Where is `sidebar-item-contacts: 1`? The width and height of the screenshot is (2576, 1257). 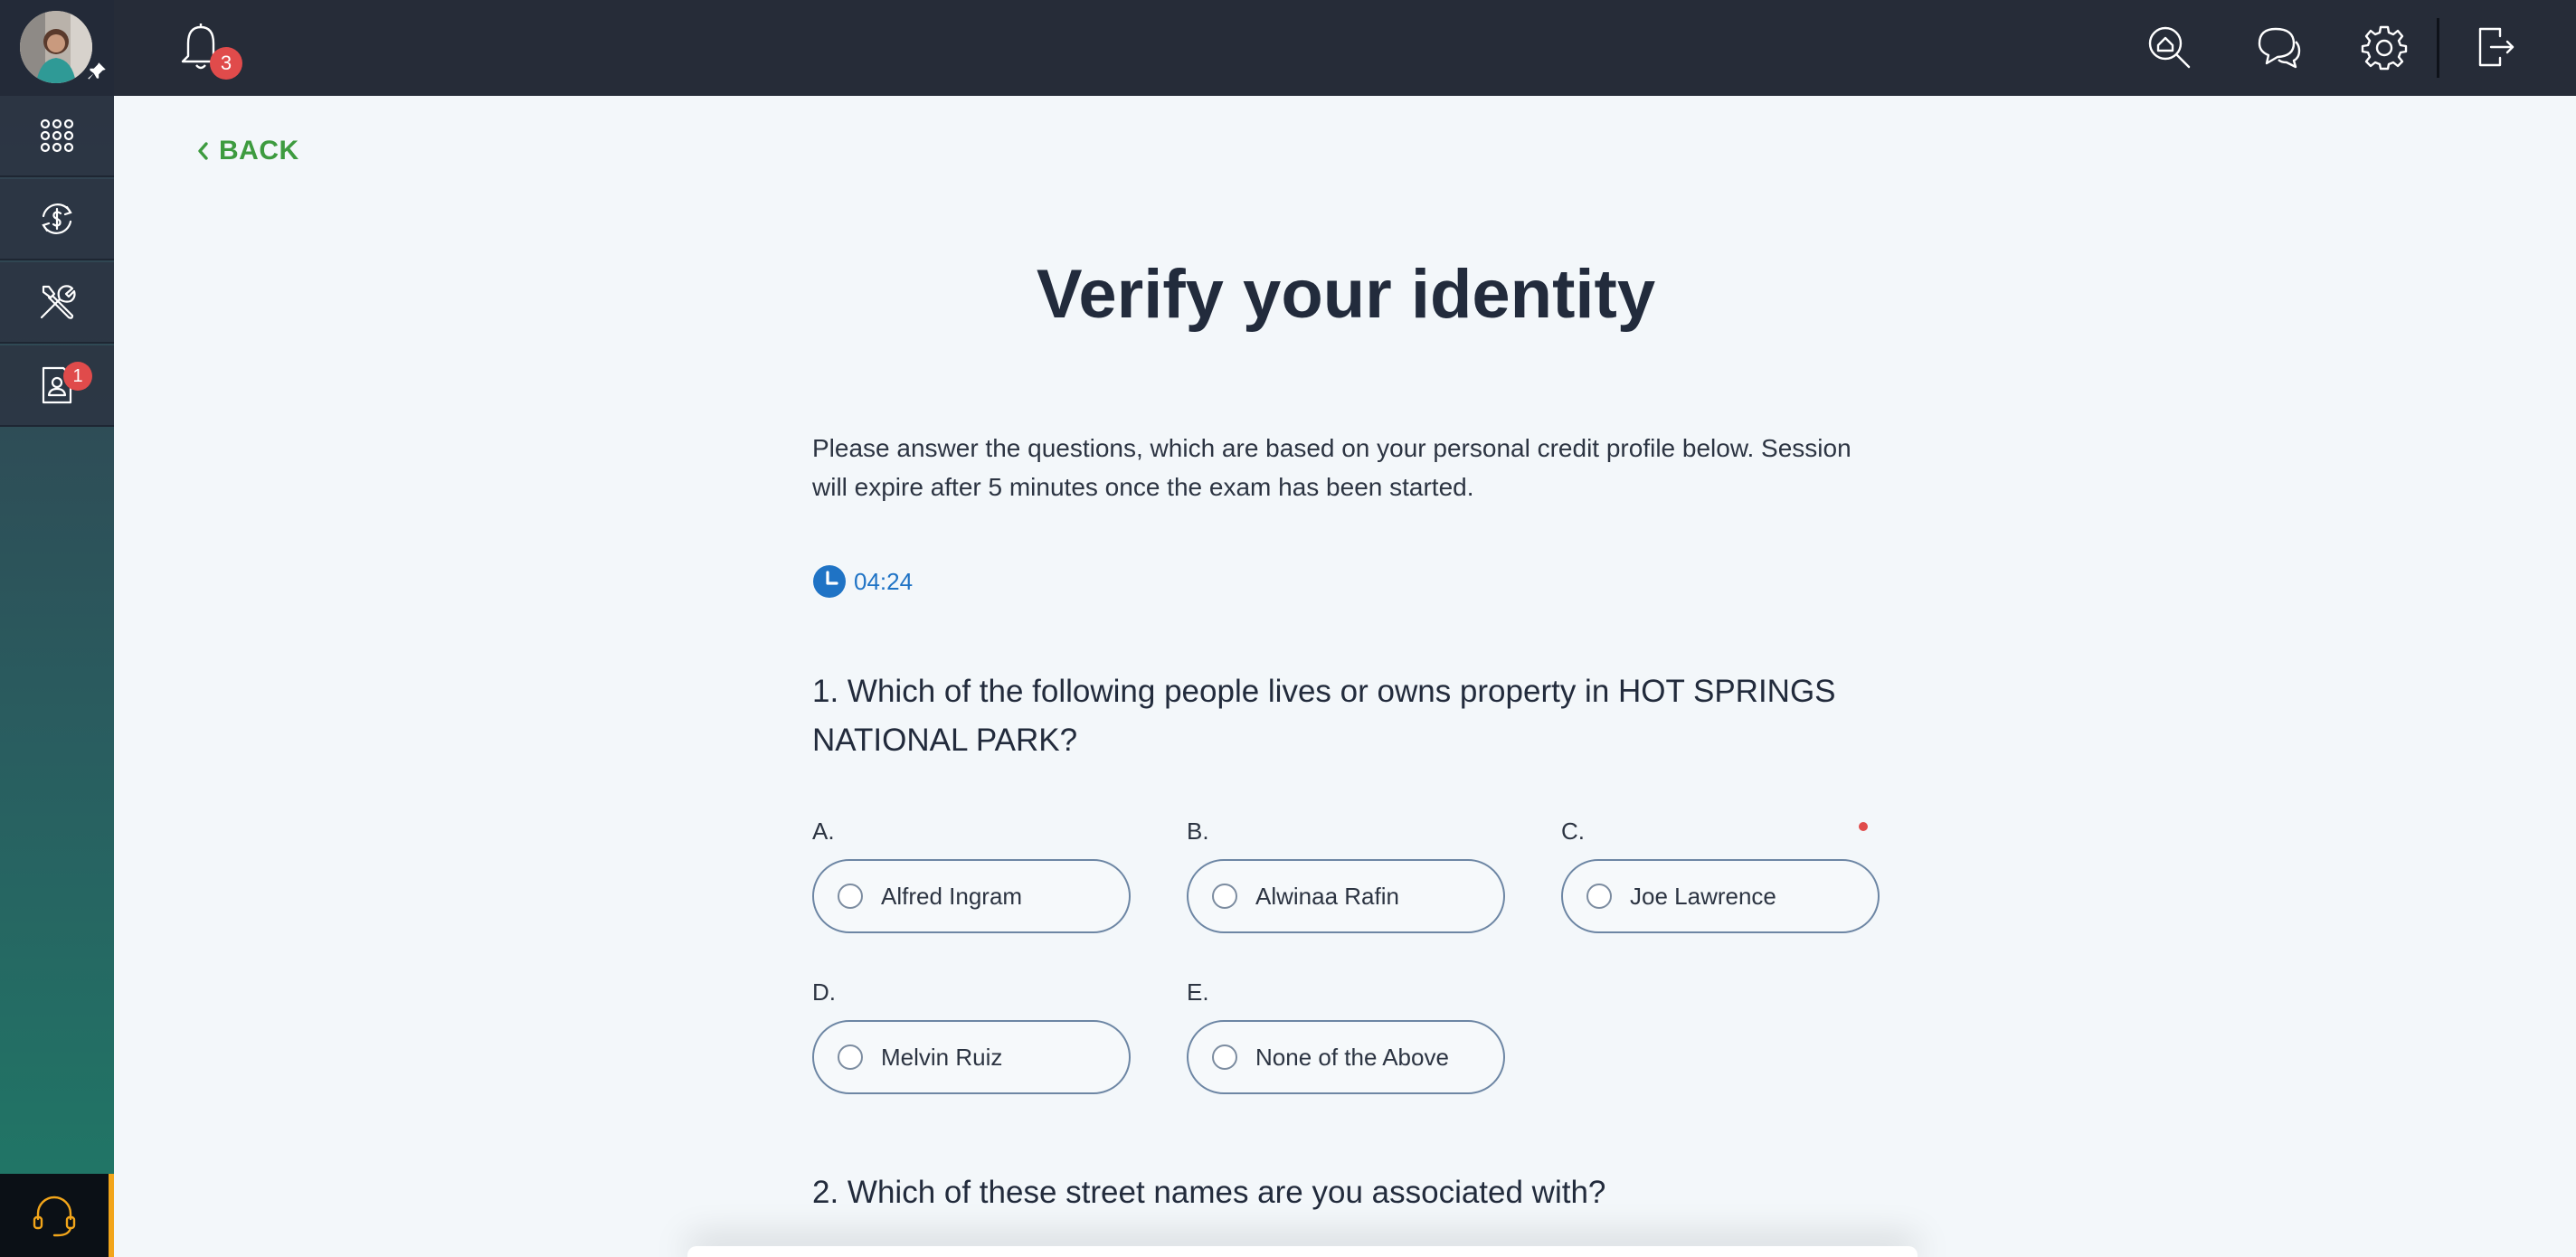 sidebar-item-contacts: 1 is located at coordinates (57, 386).